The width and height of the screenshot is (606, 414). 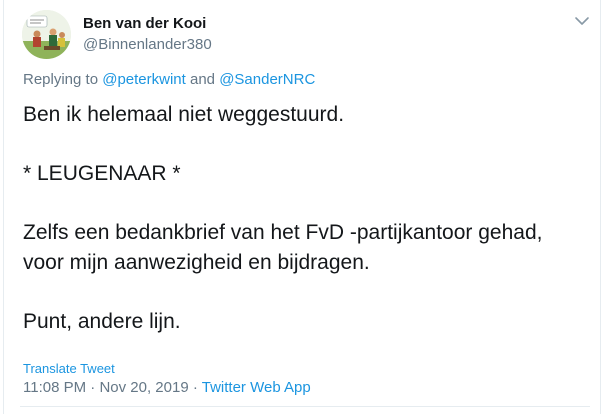 I want to click on source-app-link: Twitter Web App, so click(x=256, y=387).